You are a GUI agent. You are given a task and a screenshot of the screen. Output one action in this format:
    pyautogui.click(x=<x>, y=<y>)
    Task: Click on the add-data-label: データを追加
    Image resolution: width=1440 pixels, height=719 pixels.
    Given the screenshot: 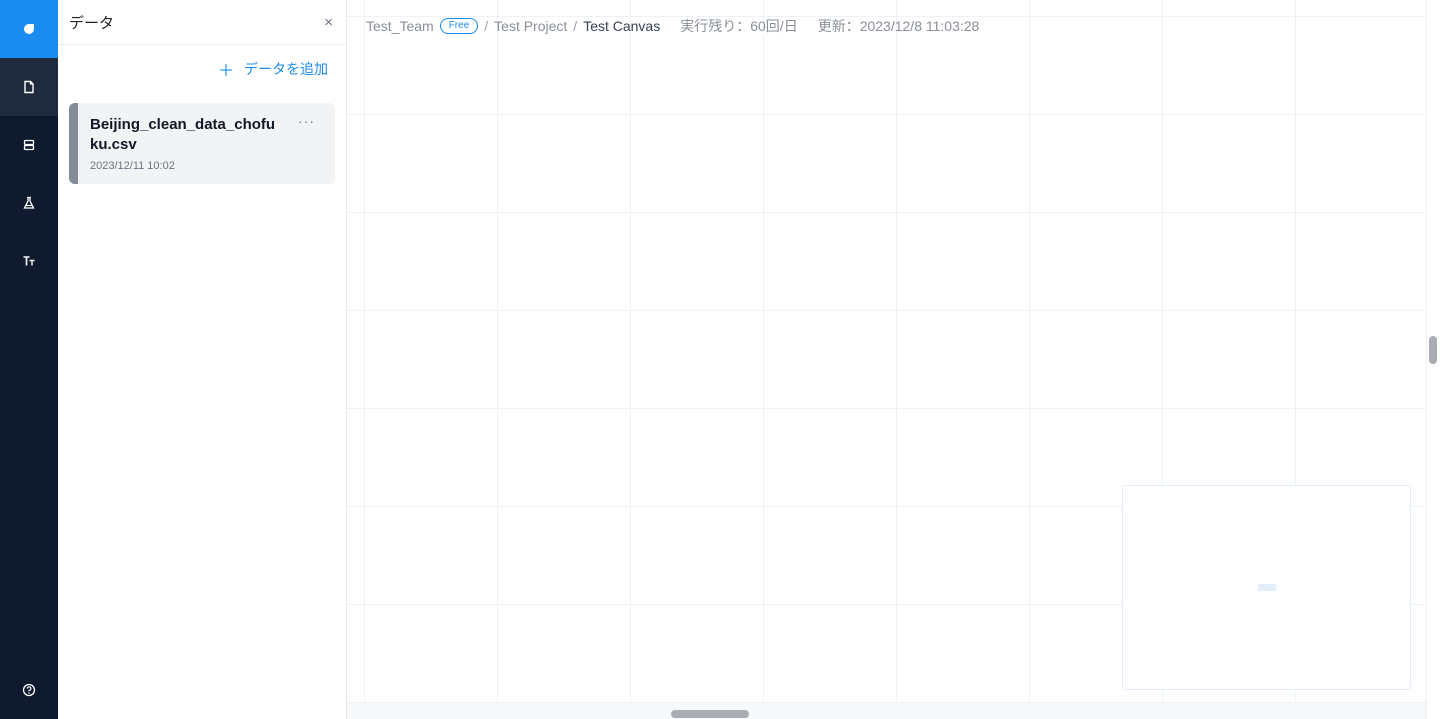 What is the action you would take?
    pyautogui.click(x=286, y=69)
    